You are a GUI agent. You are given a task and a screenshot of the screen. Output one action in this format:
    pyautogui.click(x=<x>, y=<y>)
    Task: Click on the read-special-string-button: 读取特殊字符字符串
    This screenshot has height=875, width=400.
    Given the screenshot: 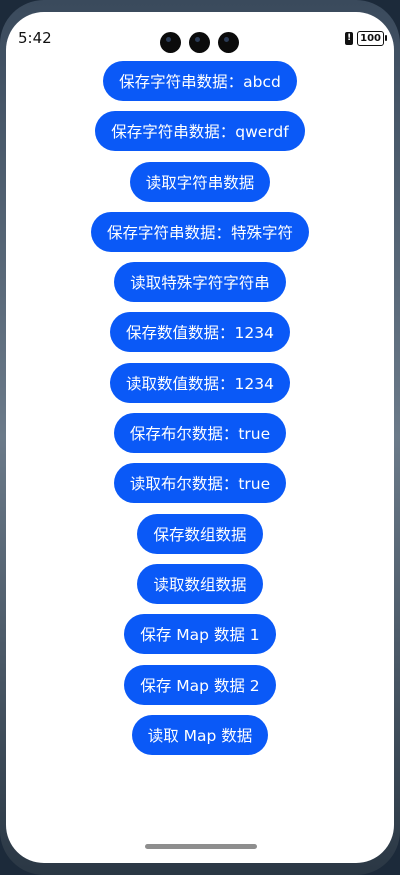 What is the action you would take?
    pyautogui.click(x=200, y=282)
    